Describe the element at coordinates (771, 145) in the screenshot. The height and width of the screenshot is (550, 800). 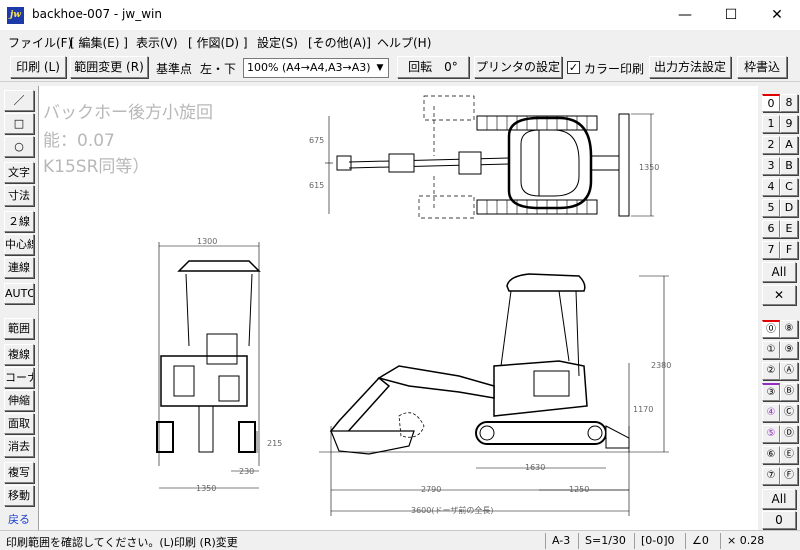
I see `layer-group-2: 2` at that location.